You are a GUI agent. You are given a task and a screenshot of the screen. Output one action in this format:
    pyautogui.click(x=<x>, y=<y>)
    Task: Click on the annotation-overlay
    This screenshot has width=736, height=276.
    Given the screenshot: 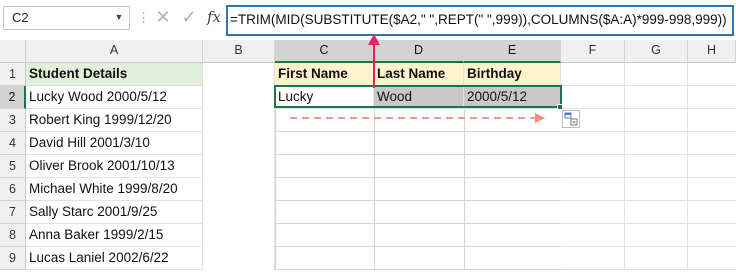 What is the action you would take?
    pyautogui.click(x=417, y=78)
    